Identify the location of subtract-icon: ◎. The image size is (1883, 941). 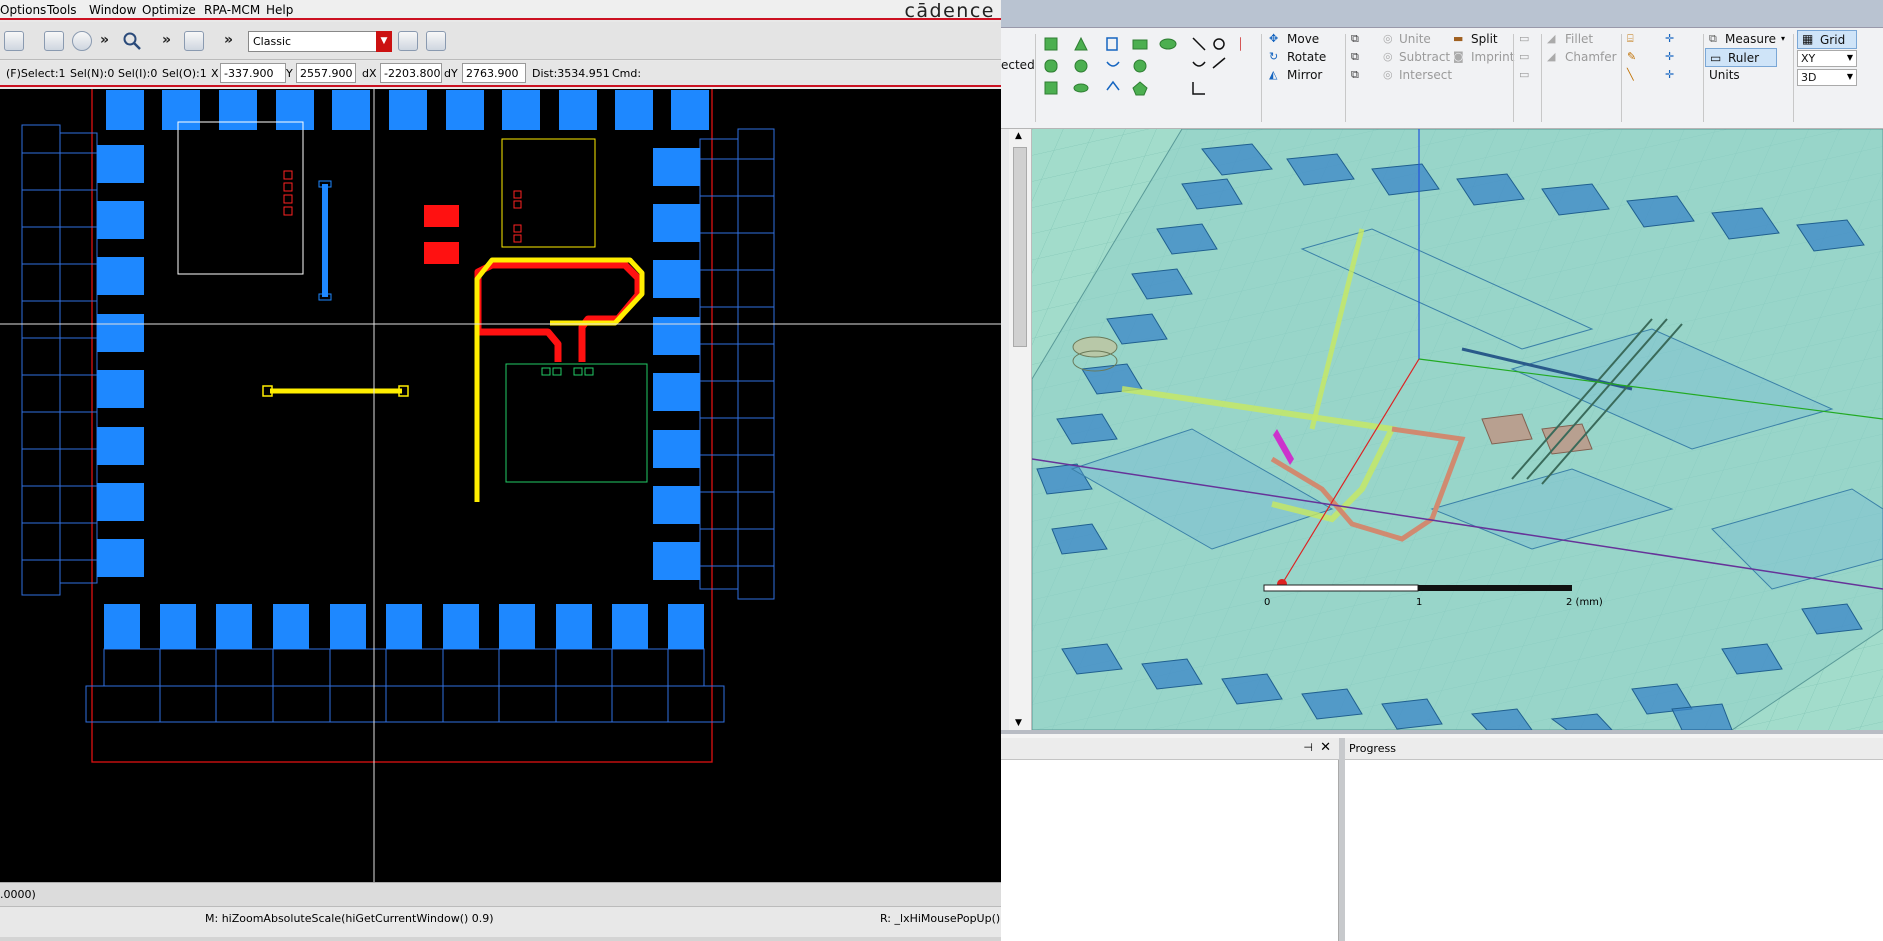
(1391, 58).